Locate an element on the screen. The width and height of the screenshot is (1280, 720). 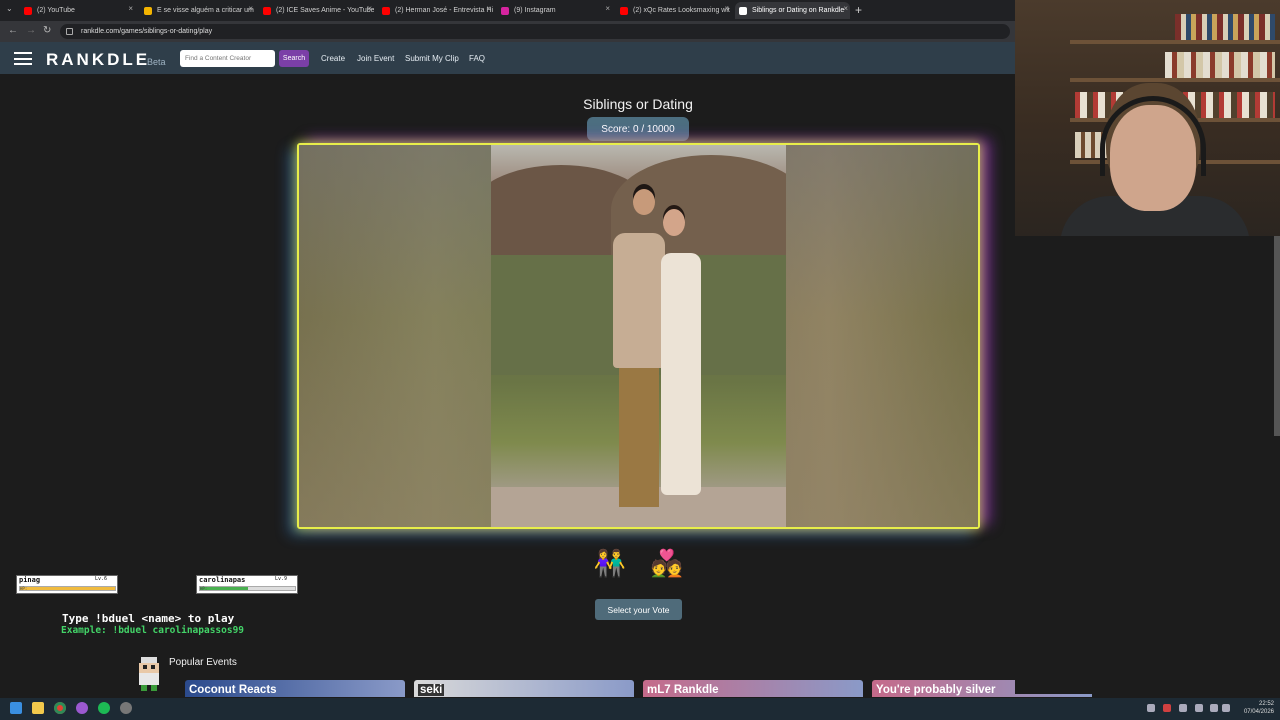
event-title: Coconut Reacts is located at coordinates (233, 690).